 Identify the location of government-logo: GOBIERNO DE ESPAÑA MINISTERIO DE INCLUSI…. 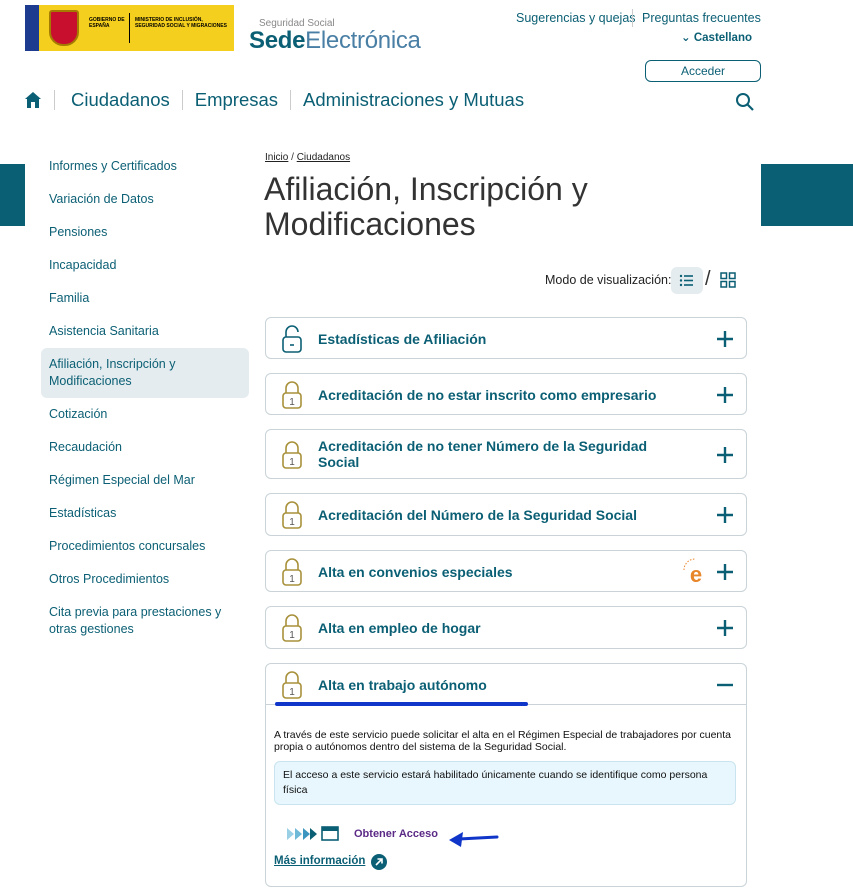
(129, 28).